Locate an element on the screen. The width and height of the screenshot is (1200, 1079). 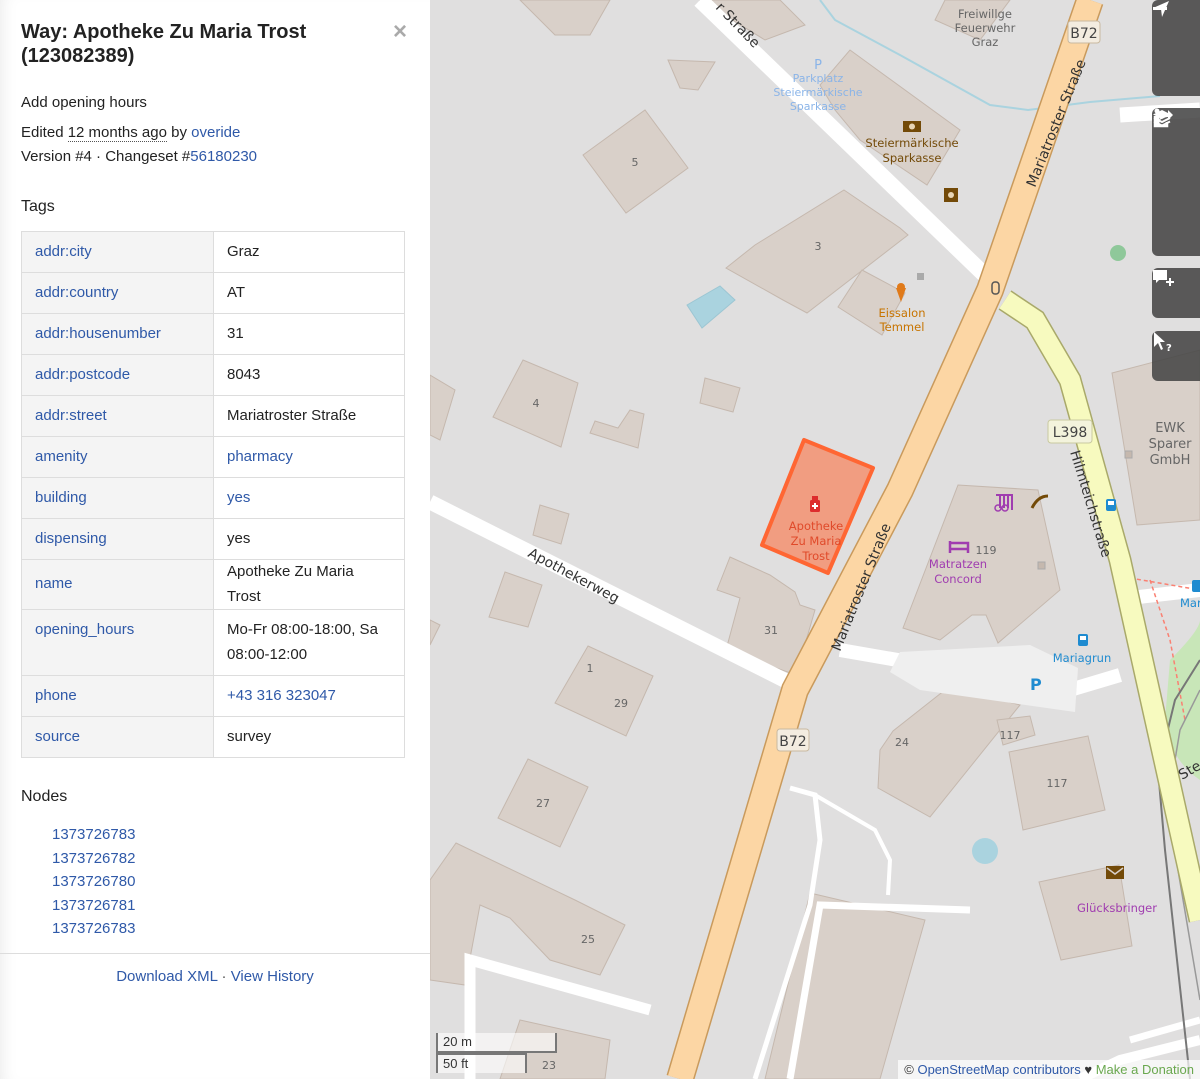
parking-label: Parkplatz is located at coordinates (818, 78).